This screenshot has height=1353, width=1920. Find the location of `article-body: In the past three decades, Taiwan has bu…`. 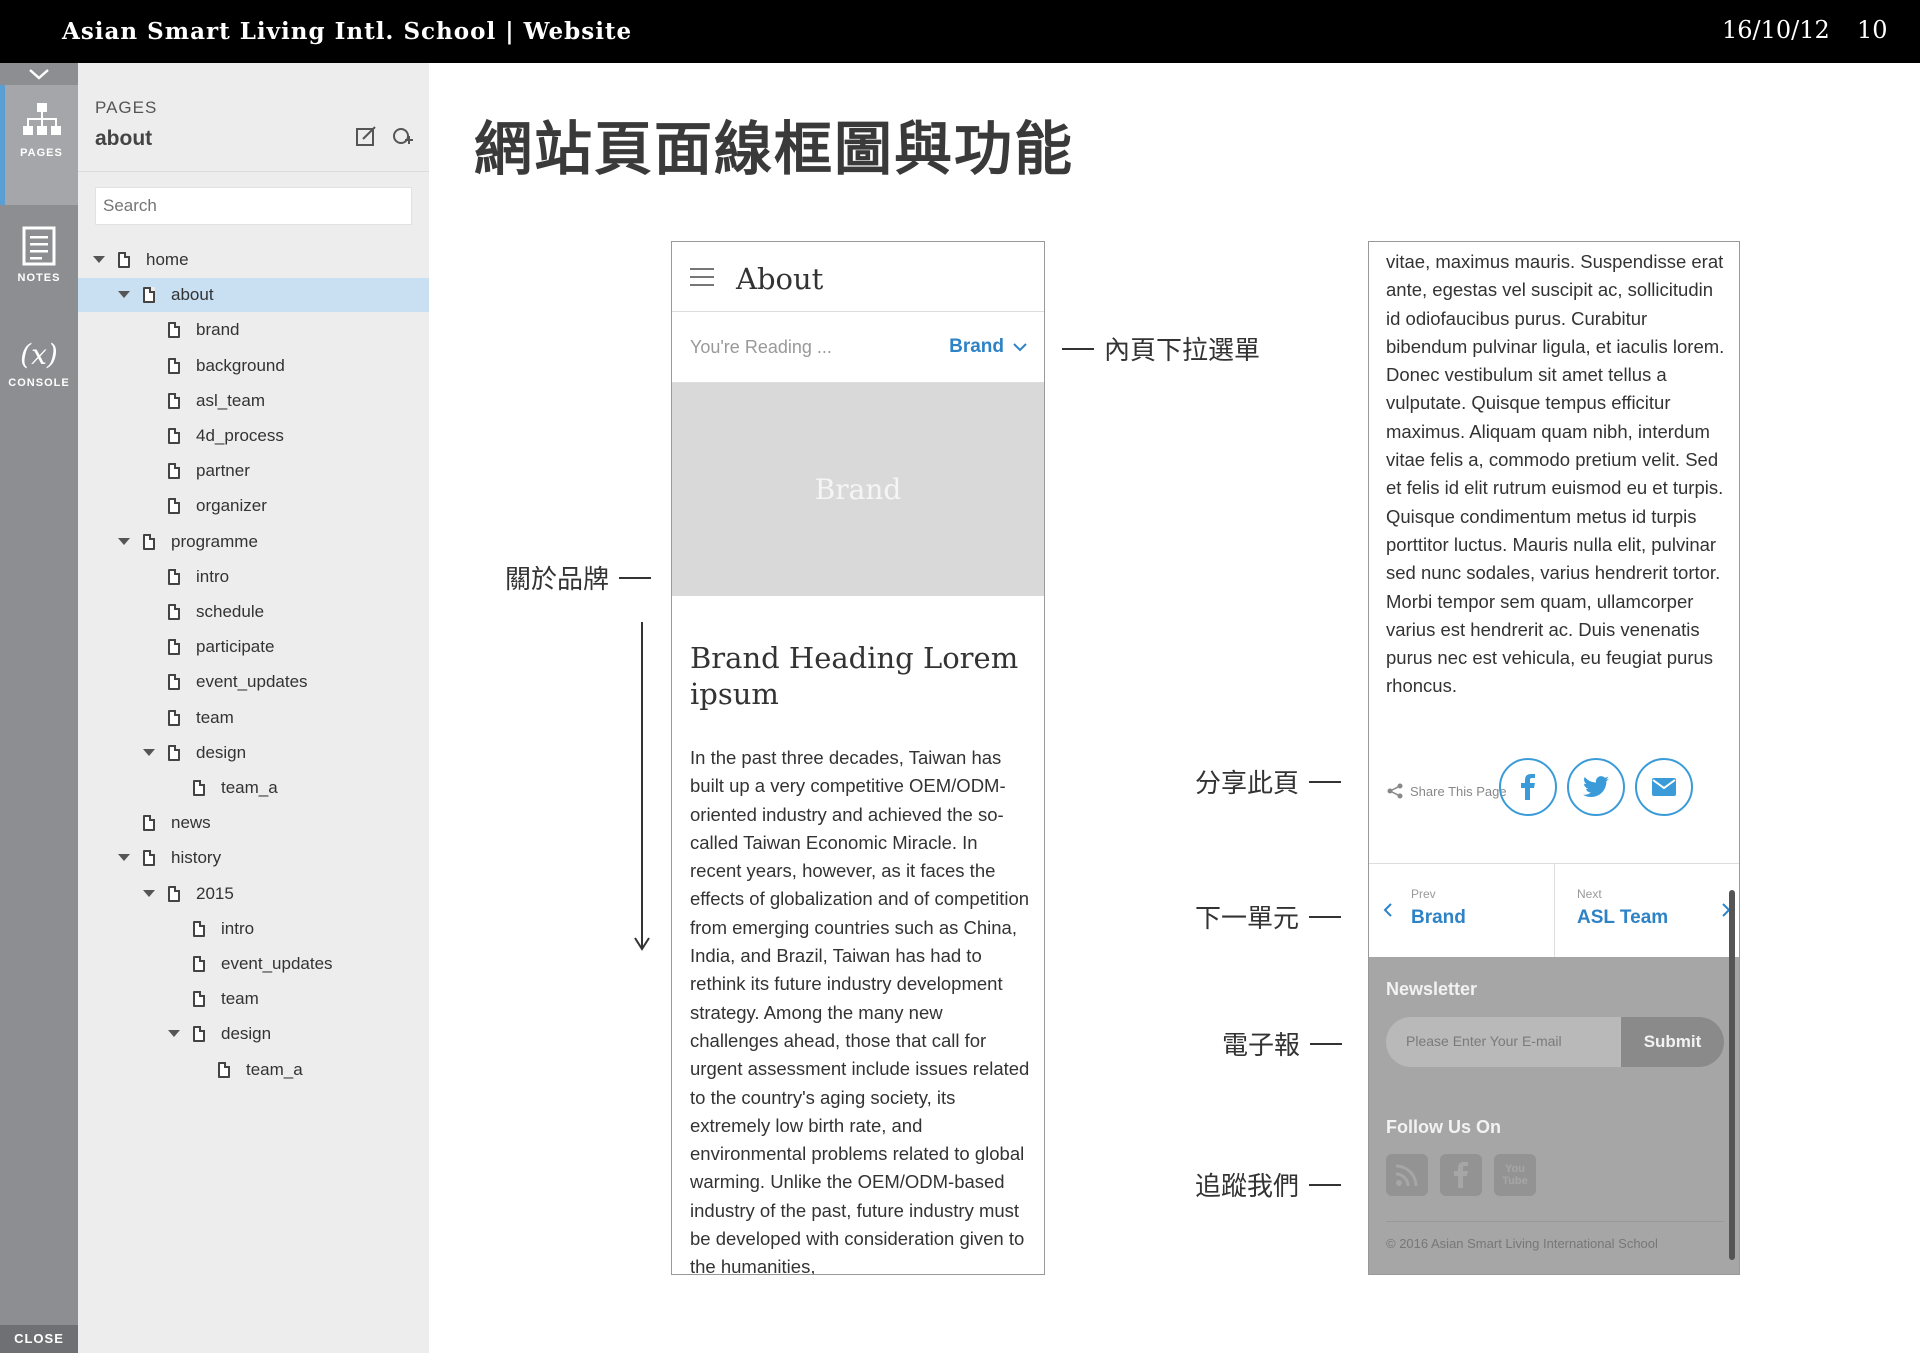

article-body: In the past three decades, Taiwan has bu… is located at coordinates (860, 1011).